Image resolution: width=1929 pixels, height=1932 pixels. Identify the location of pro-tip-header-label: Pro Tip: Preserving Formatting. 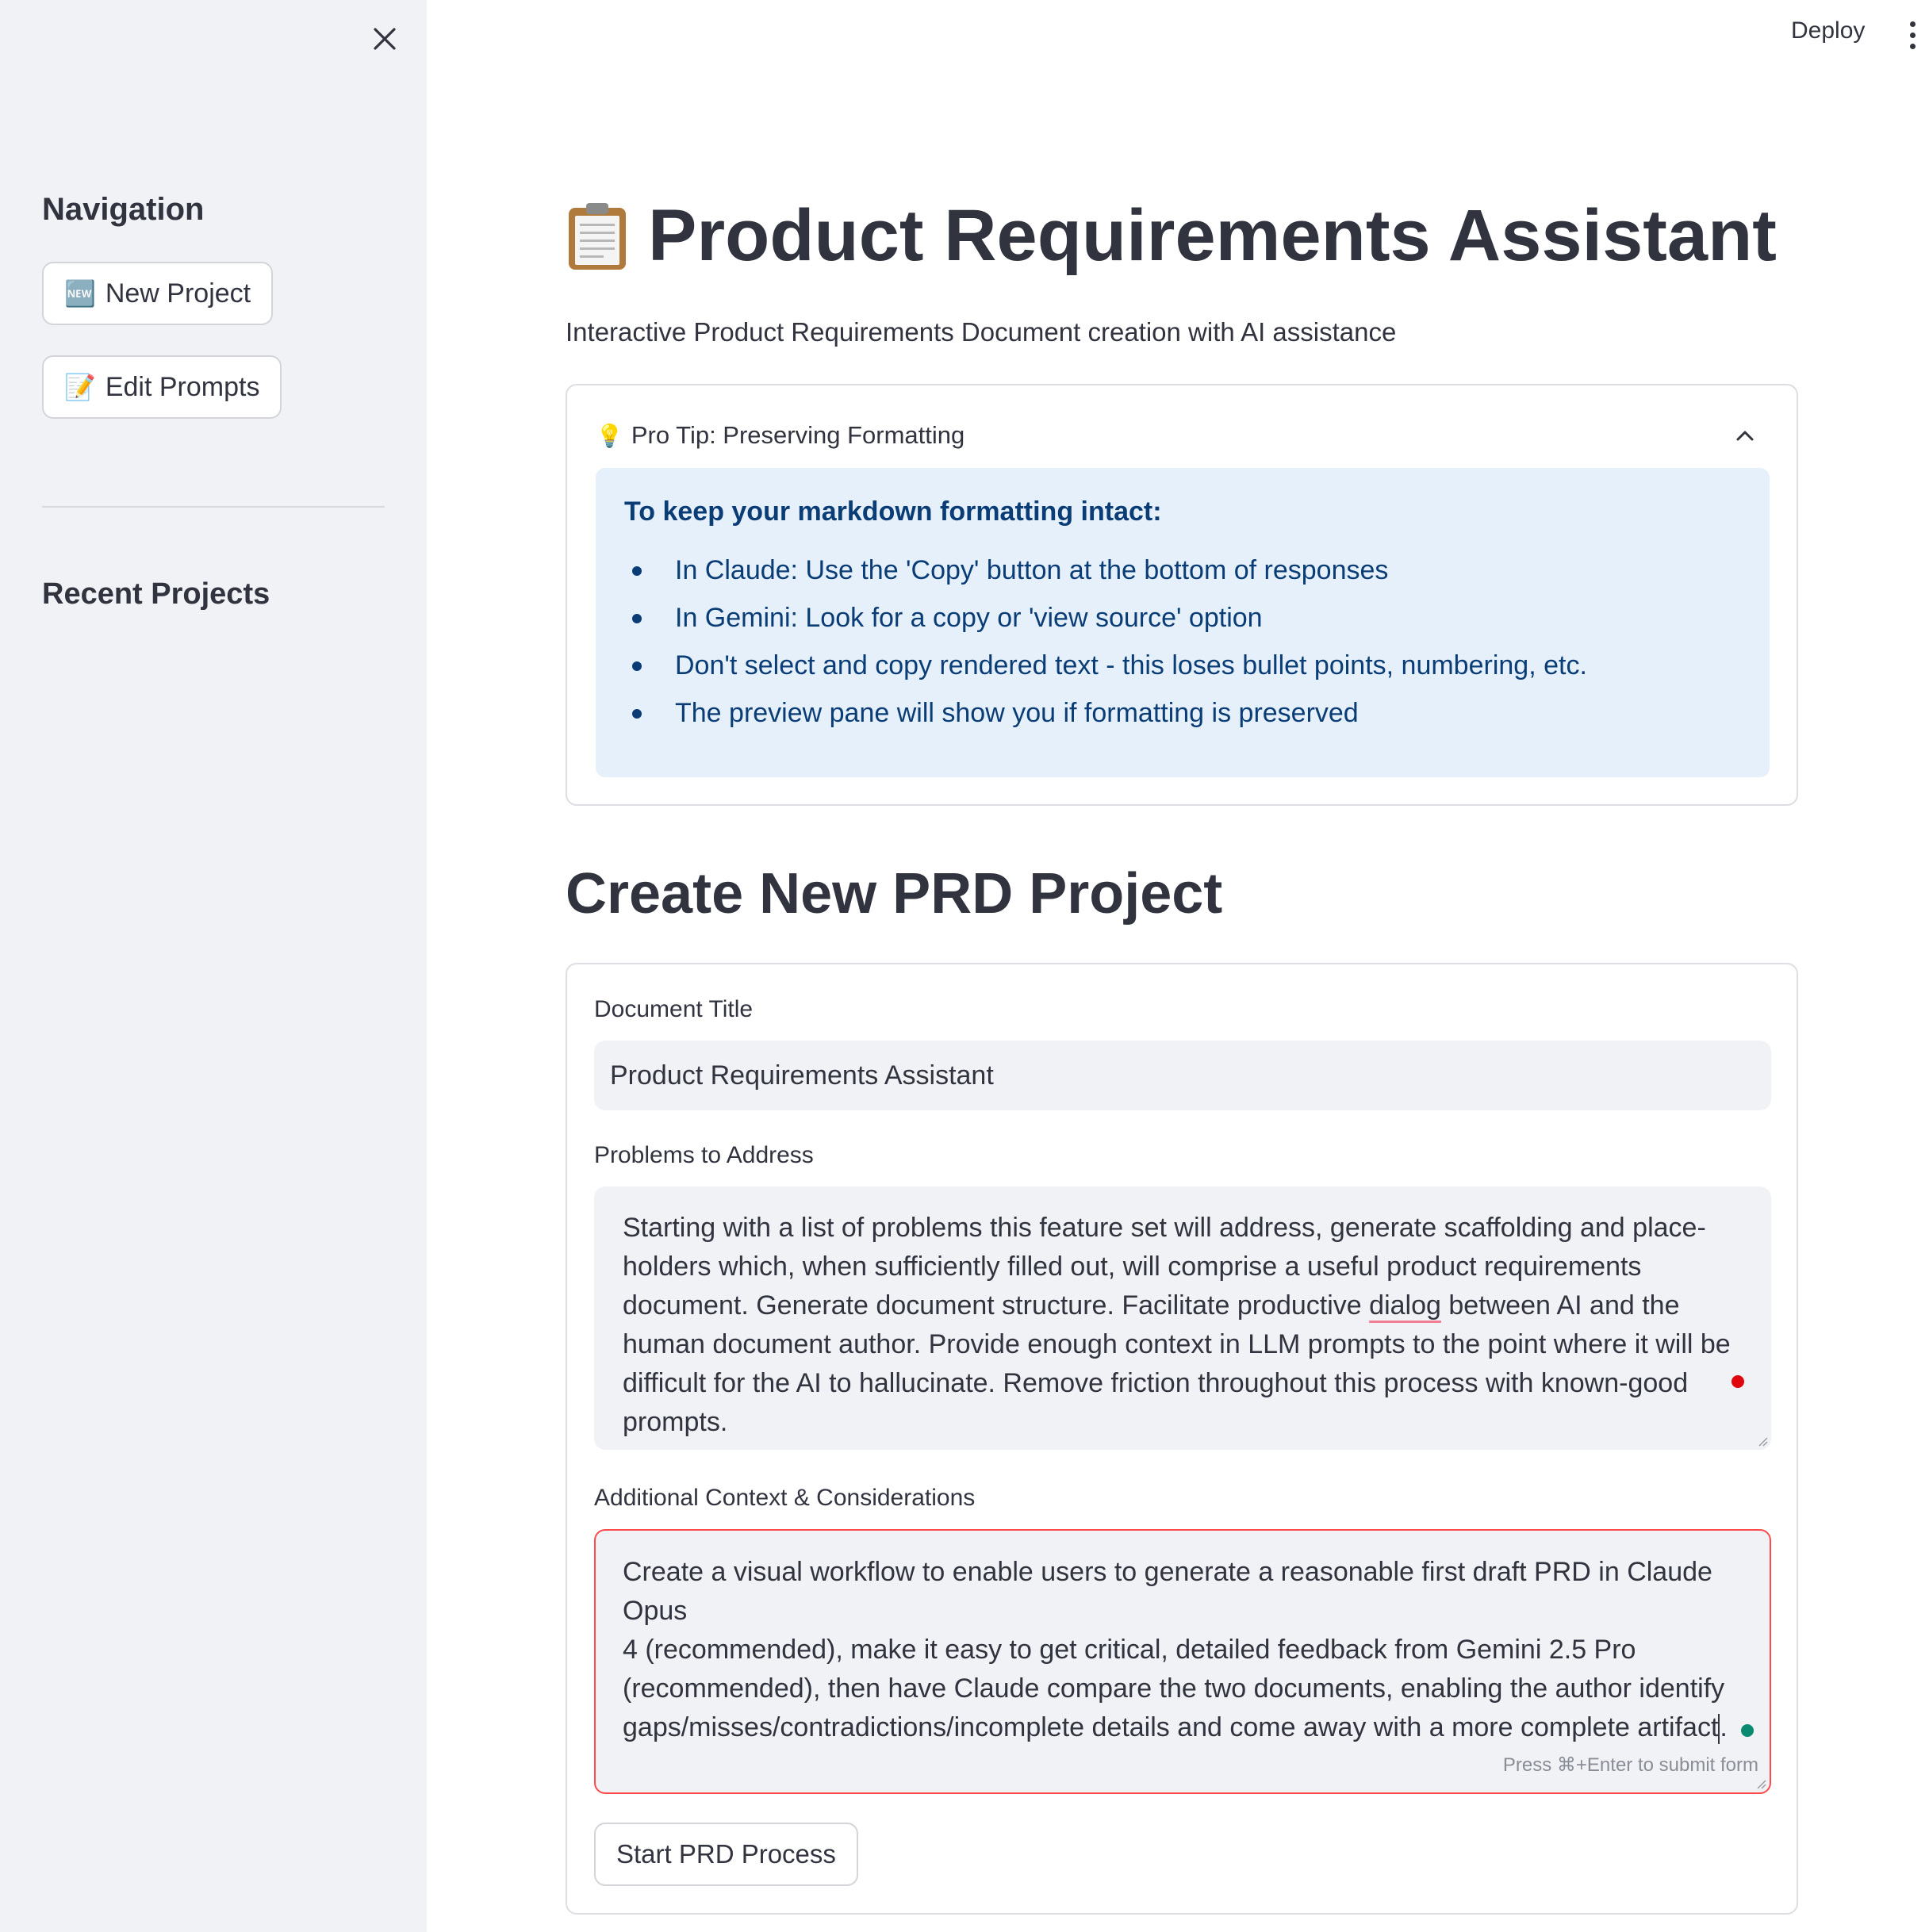
(798, 435).